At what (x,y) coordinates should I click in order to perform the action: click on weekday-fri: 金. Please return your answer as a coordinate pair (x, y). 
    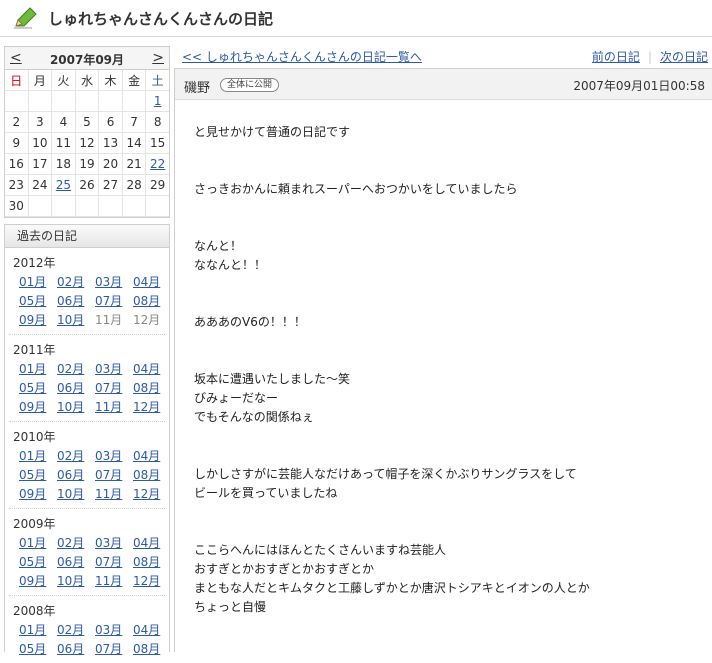
    Looking at the image, I should click on (134, 80).